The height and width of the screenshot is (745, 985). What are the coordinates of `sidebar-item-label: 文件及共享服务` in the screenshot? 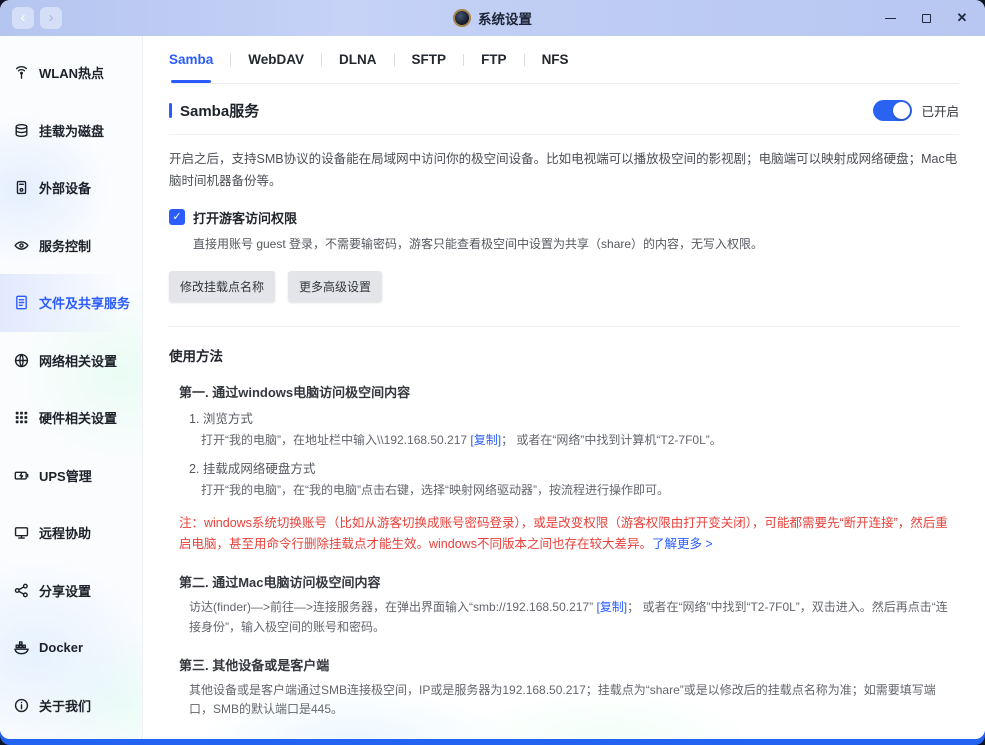 It's located at (85, 304).